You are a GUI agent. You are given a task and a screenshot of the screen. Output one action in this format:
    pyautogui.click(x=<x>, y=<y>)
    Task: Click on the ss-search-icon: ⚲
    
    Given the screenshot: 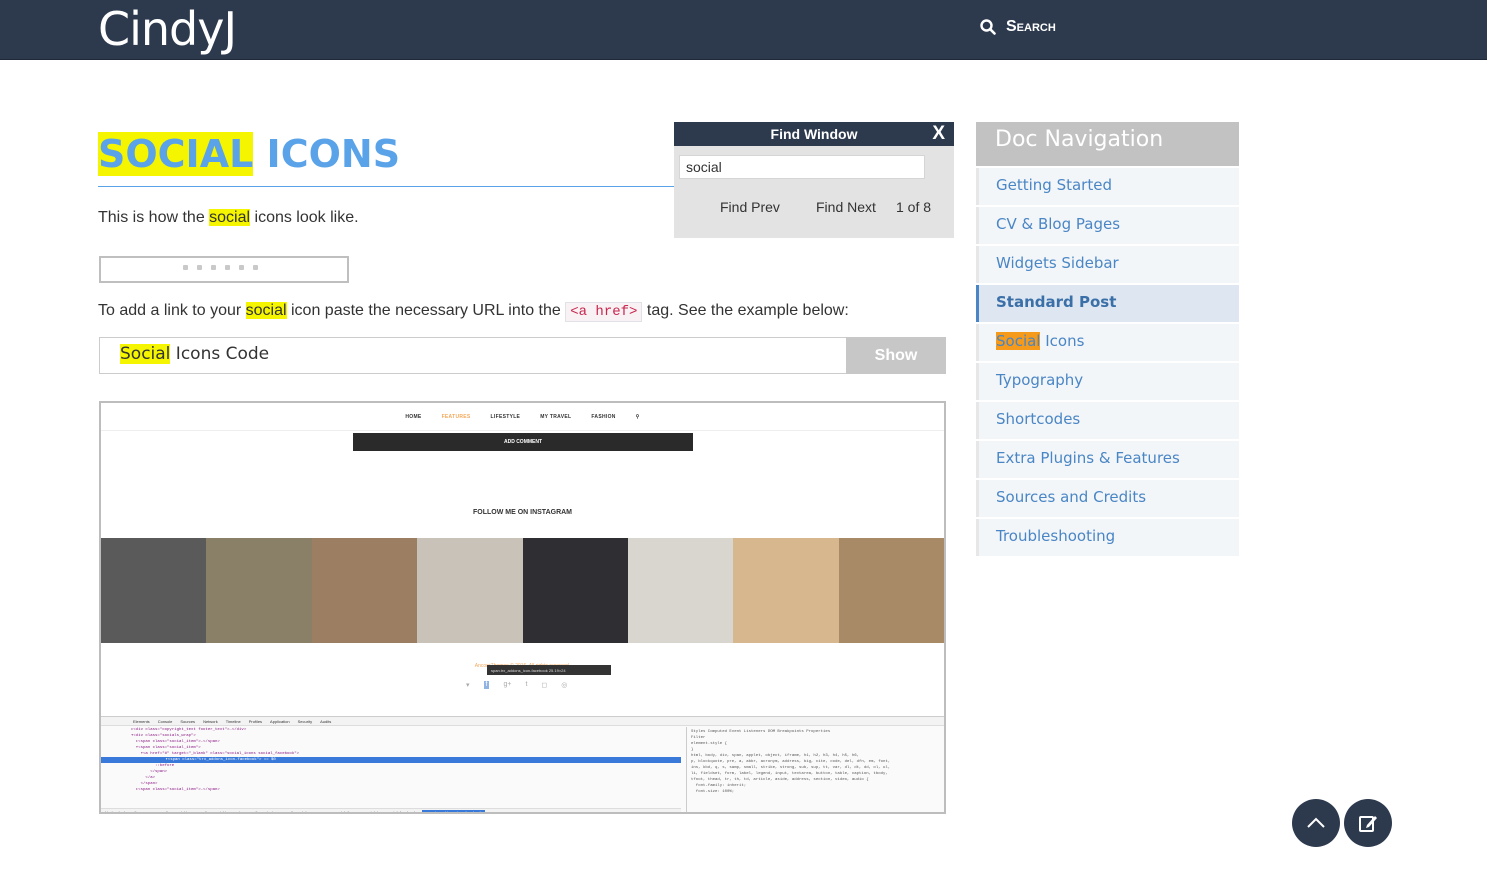 What is the action you would take?
    pyautogui.click(x=637, y=416)
    